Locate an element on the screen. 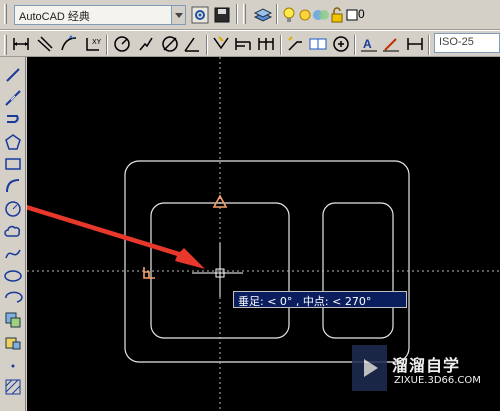  watermark-logo is located at coordinates (369, 368).